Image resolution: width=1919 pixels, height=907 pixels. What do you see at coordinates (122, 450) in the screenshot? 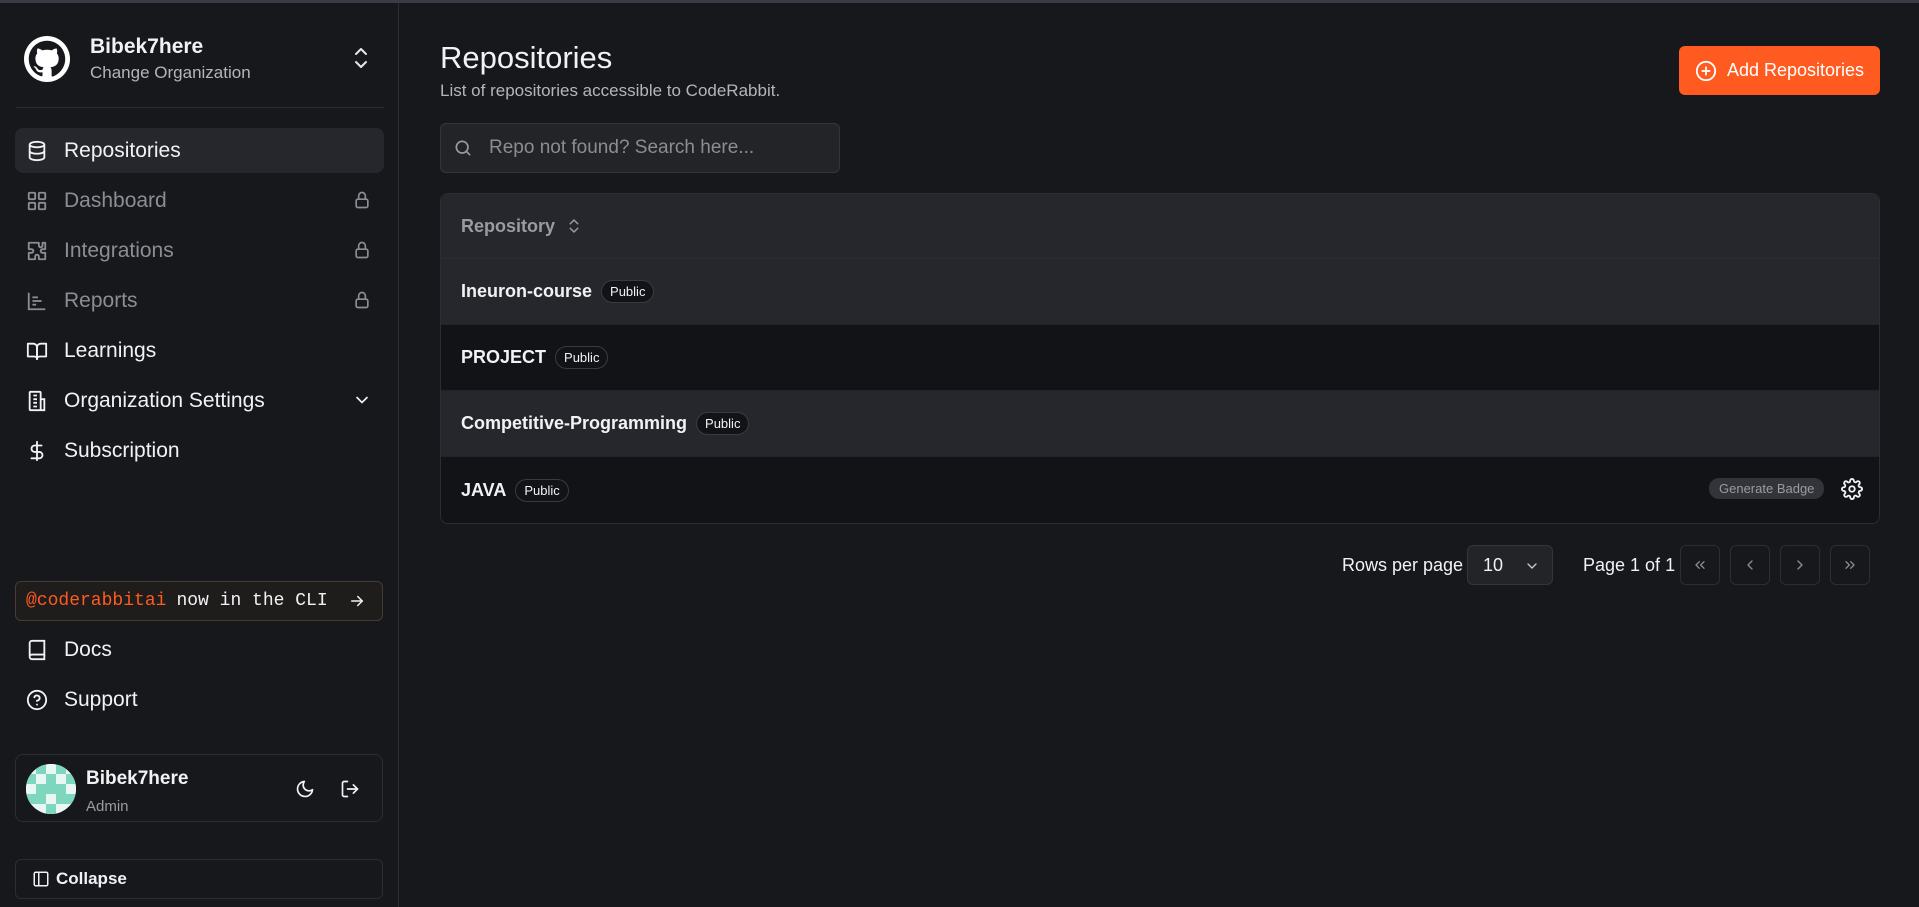
I see `sidebar-item-label: Subscription` at bounding box center [122, 450].